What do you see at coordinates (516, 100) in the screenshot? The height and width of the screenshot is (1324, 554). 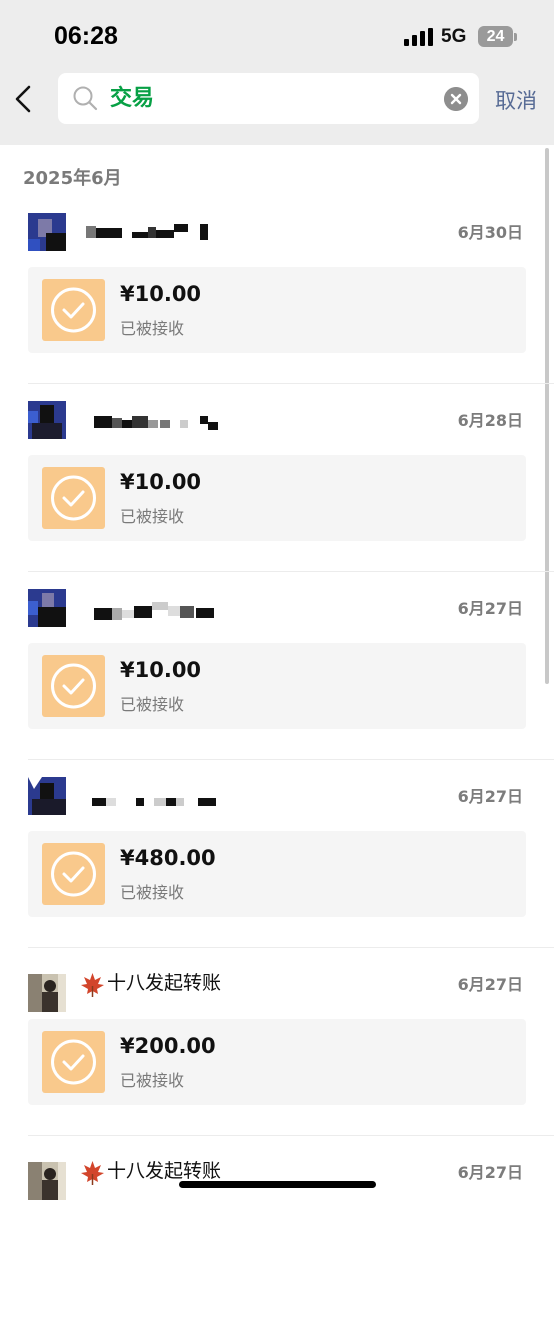 I see `cancel-button: 取消` at bounding box center [516, 100].